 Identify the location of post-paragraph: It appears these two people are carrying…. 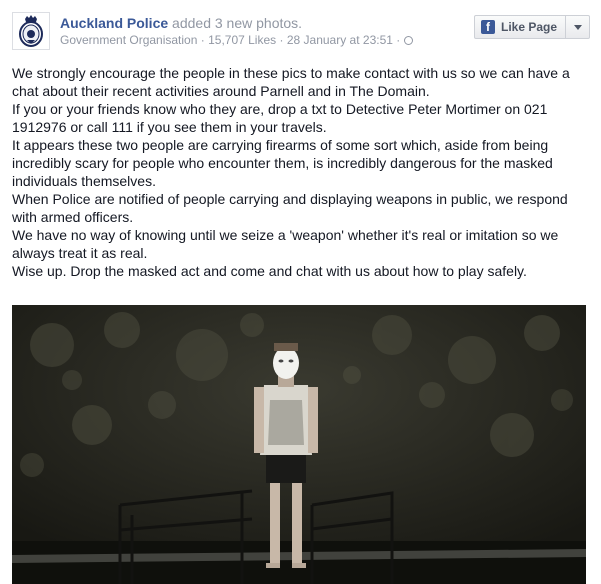
(282, 163).